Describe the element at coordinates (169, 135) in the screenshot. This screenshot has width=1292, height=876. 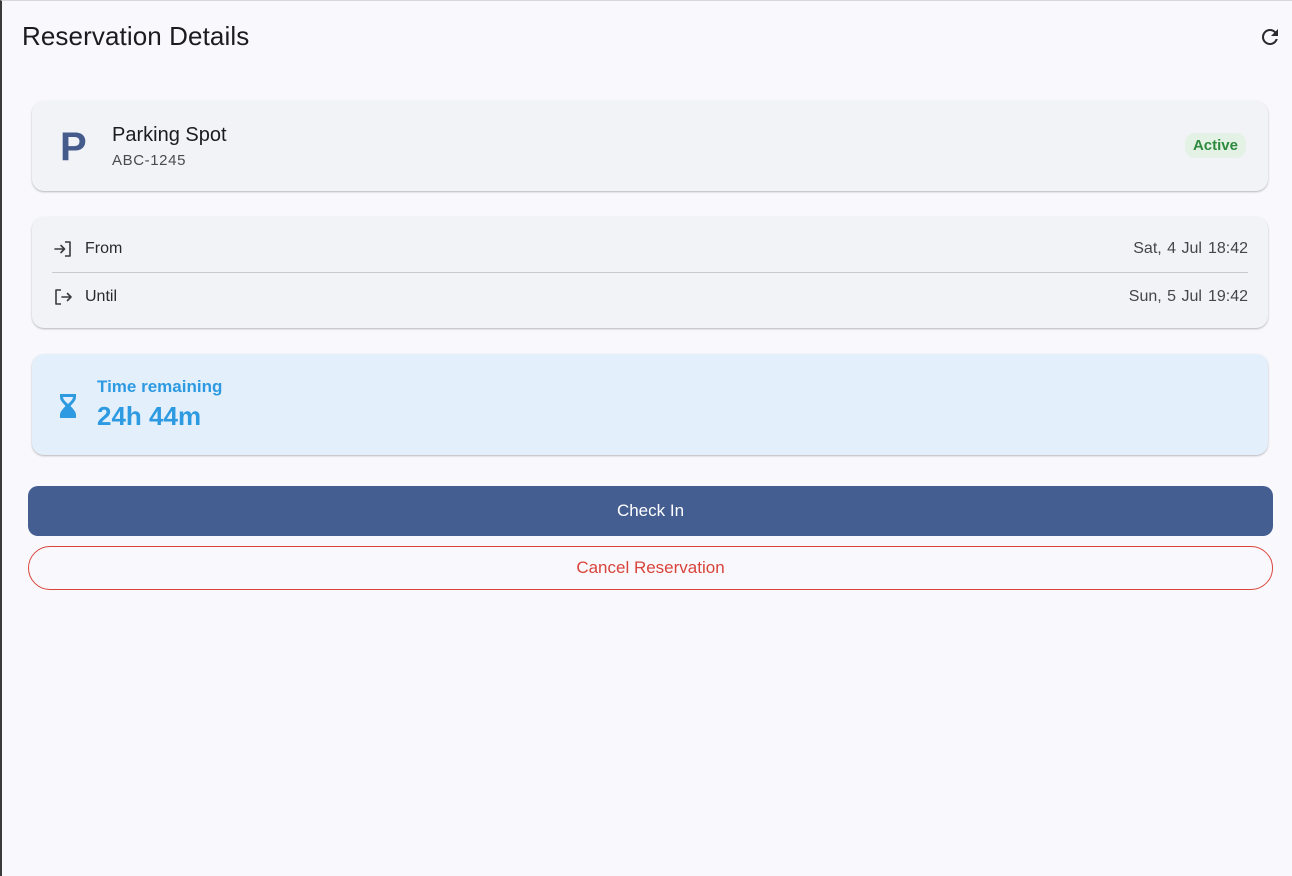
I see `spot-title: Parking Spot` at that location.